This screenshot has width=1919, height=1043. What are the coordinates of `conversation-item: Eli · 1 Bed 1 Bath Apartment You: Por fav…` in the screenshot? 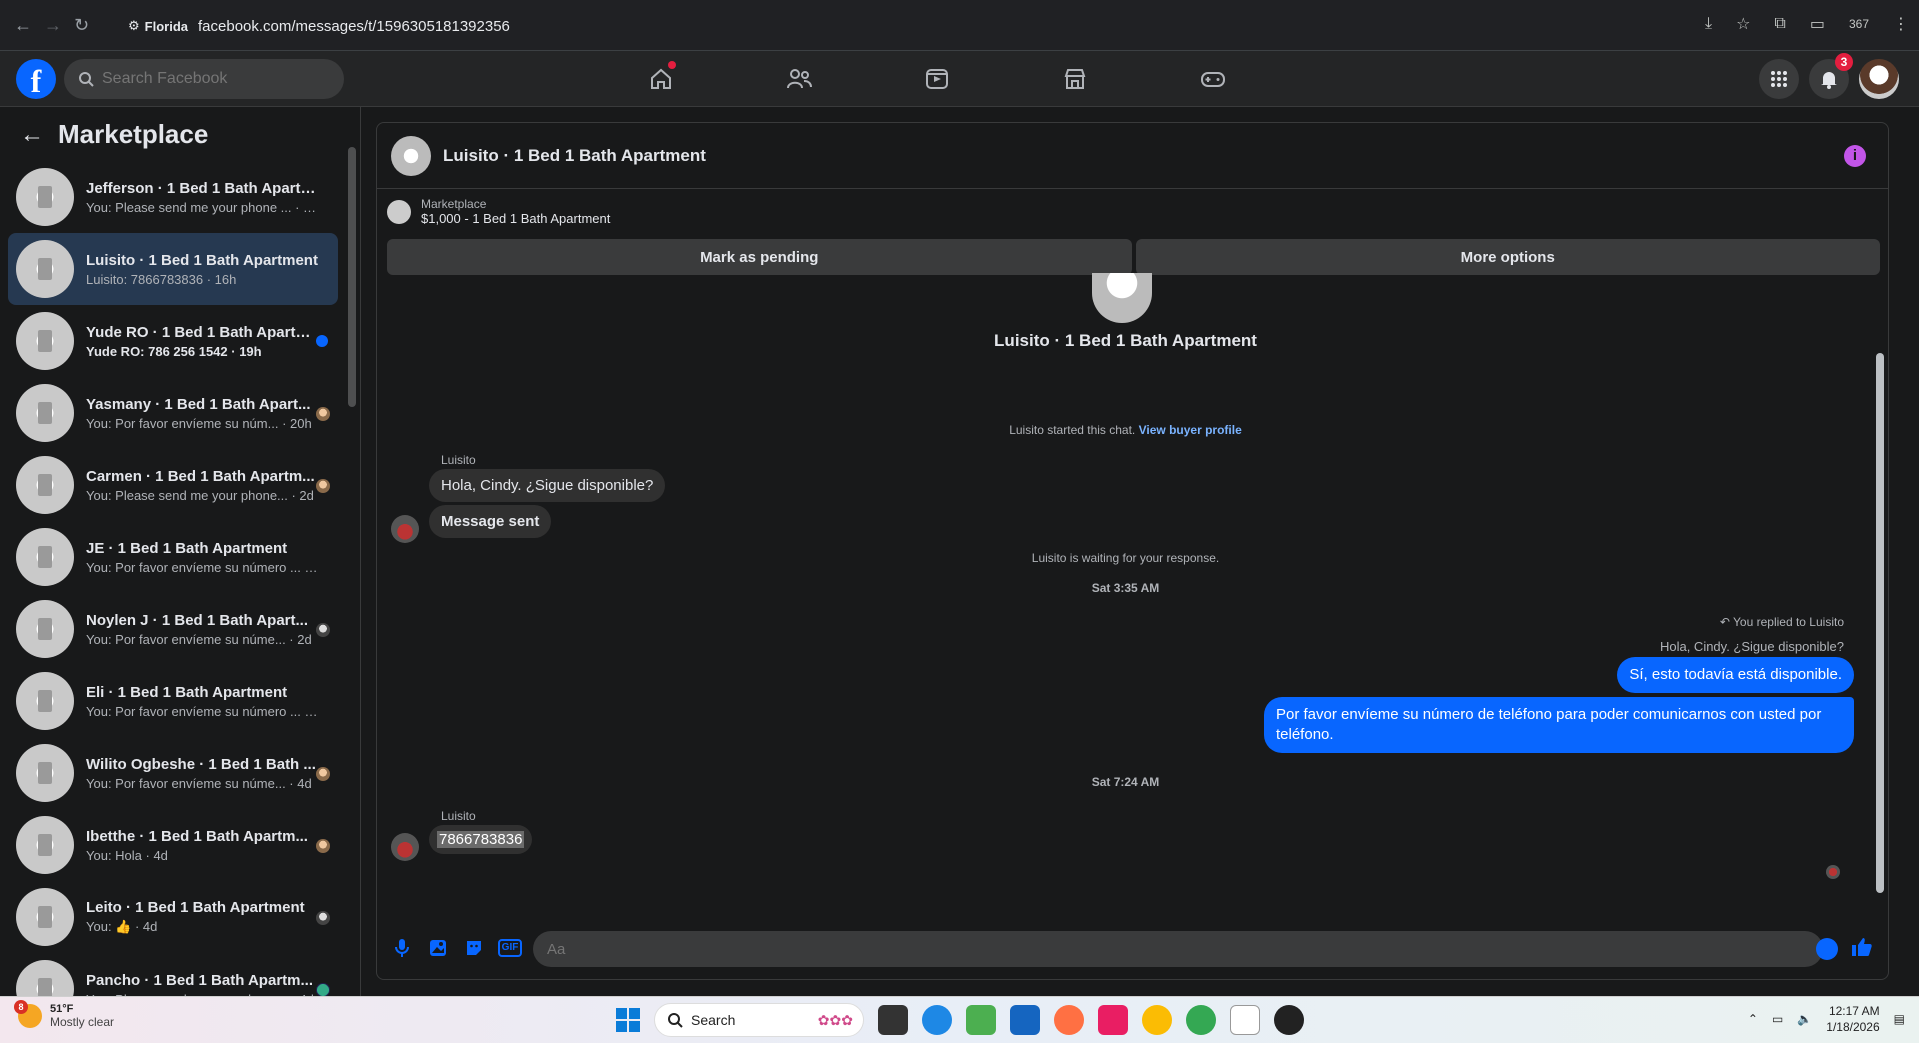 It's located at (173, 701).